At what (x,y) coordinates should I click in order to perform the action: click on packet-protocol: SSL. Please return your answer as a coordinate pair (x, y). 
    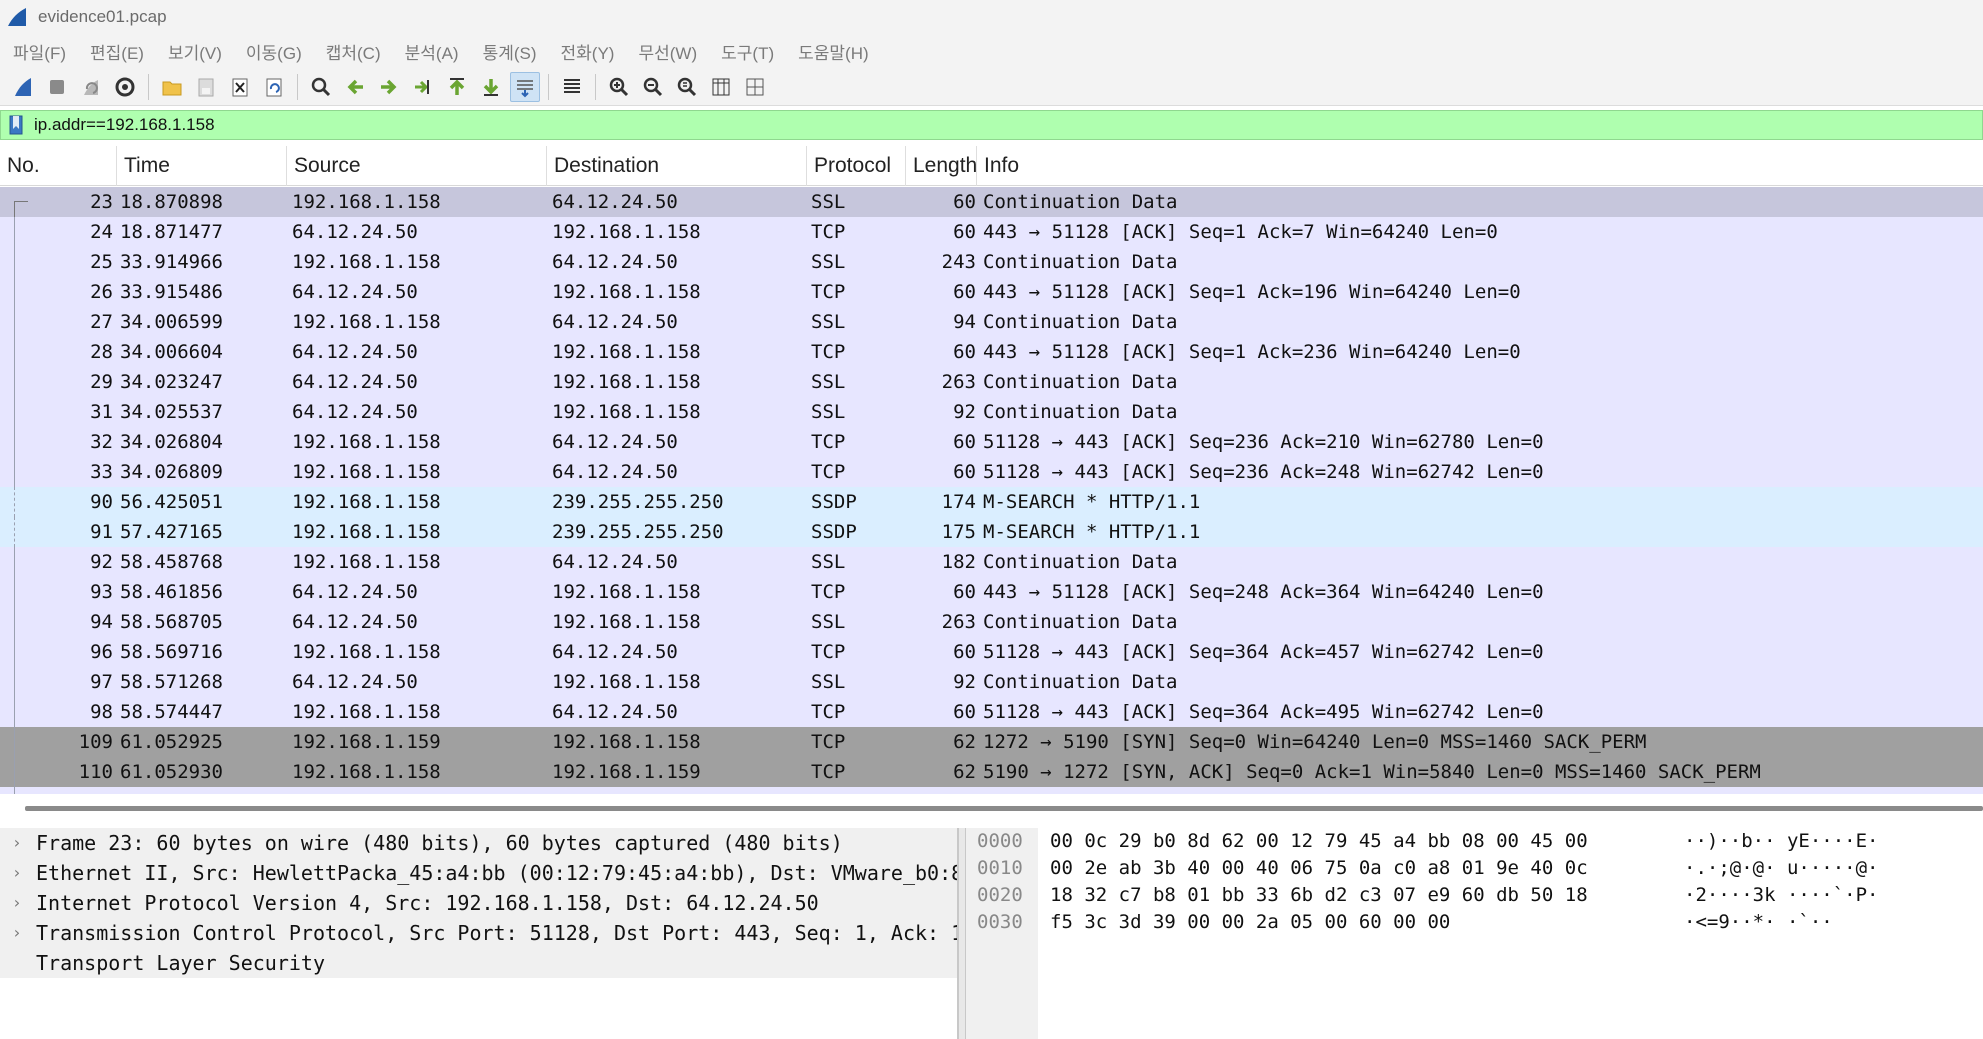
    Looking at the image, I should click on (828, 682).